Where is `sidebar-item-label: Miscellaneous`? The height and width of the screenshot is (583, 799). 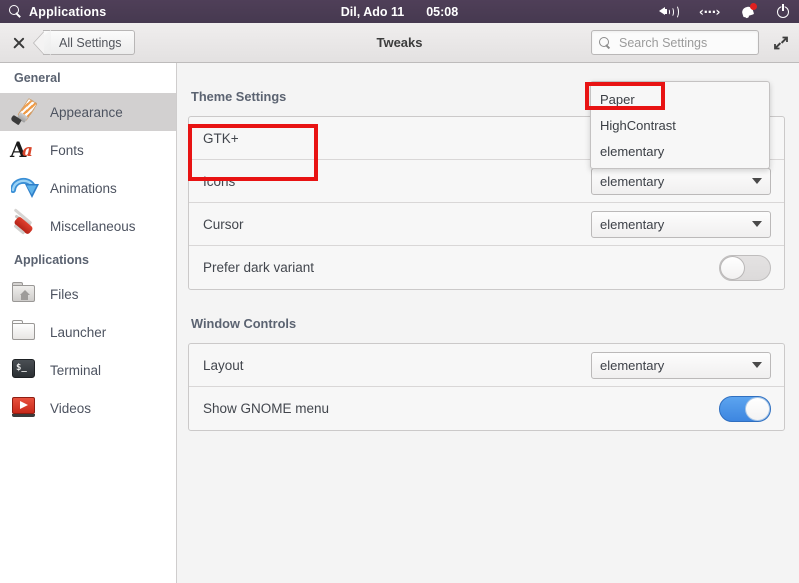
sidebar-item-label: Miscellaneous is located at coordinates (93, 226).